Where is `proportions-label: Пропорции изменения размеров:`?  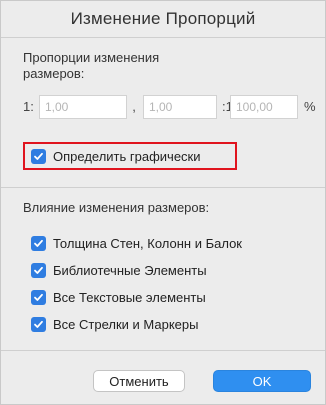
proportions-label: Пропорции изменения размеров: is located at coordinates (91, 65).